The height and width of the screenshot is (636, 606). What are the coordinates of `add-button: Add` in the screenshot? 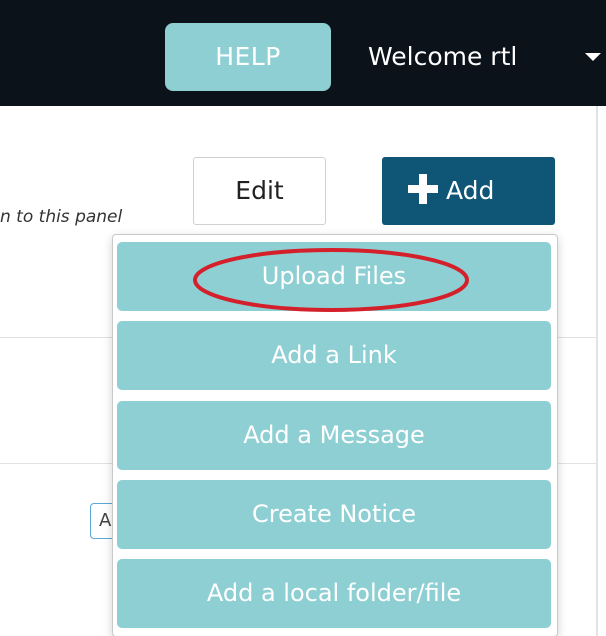 It's located at (468, 191).